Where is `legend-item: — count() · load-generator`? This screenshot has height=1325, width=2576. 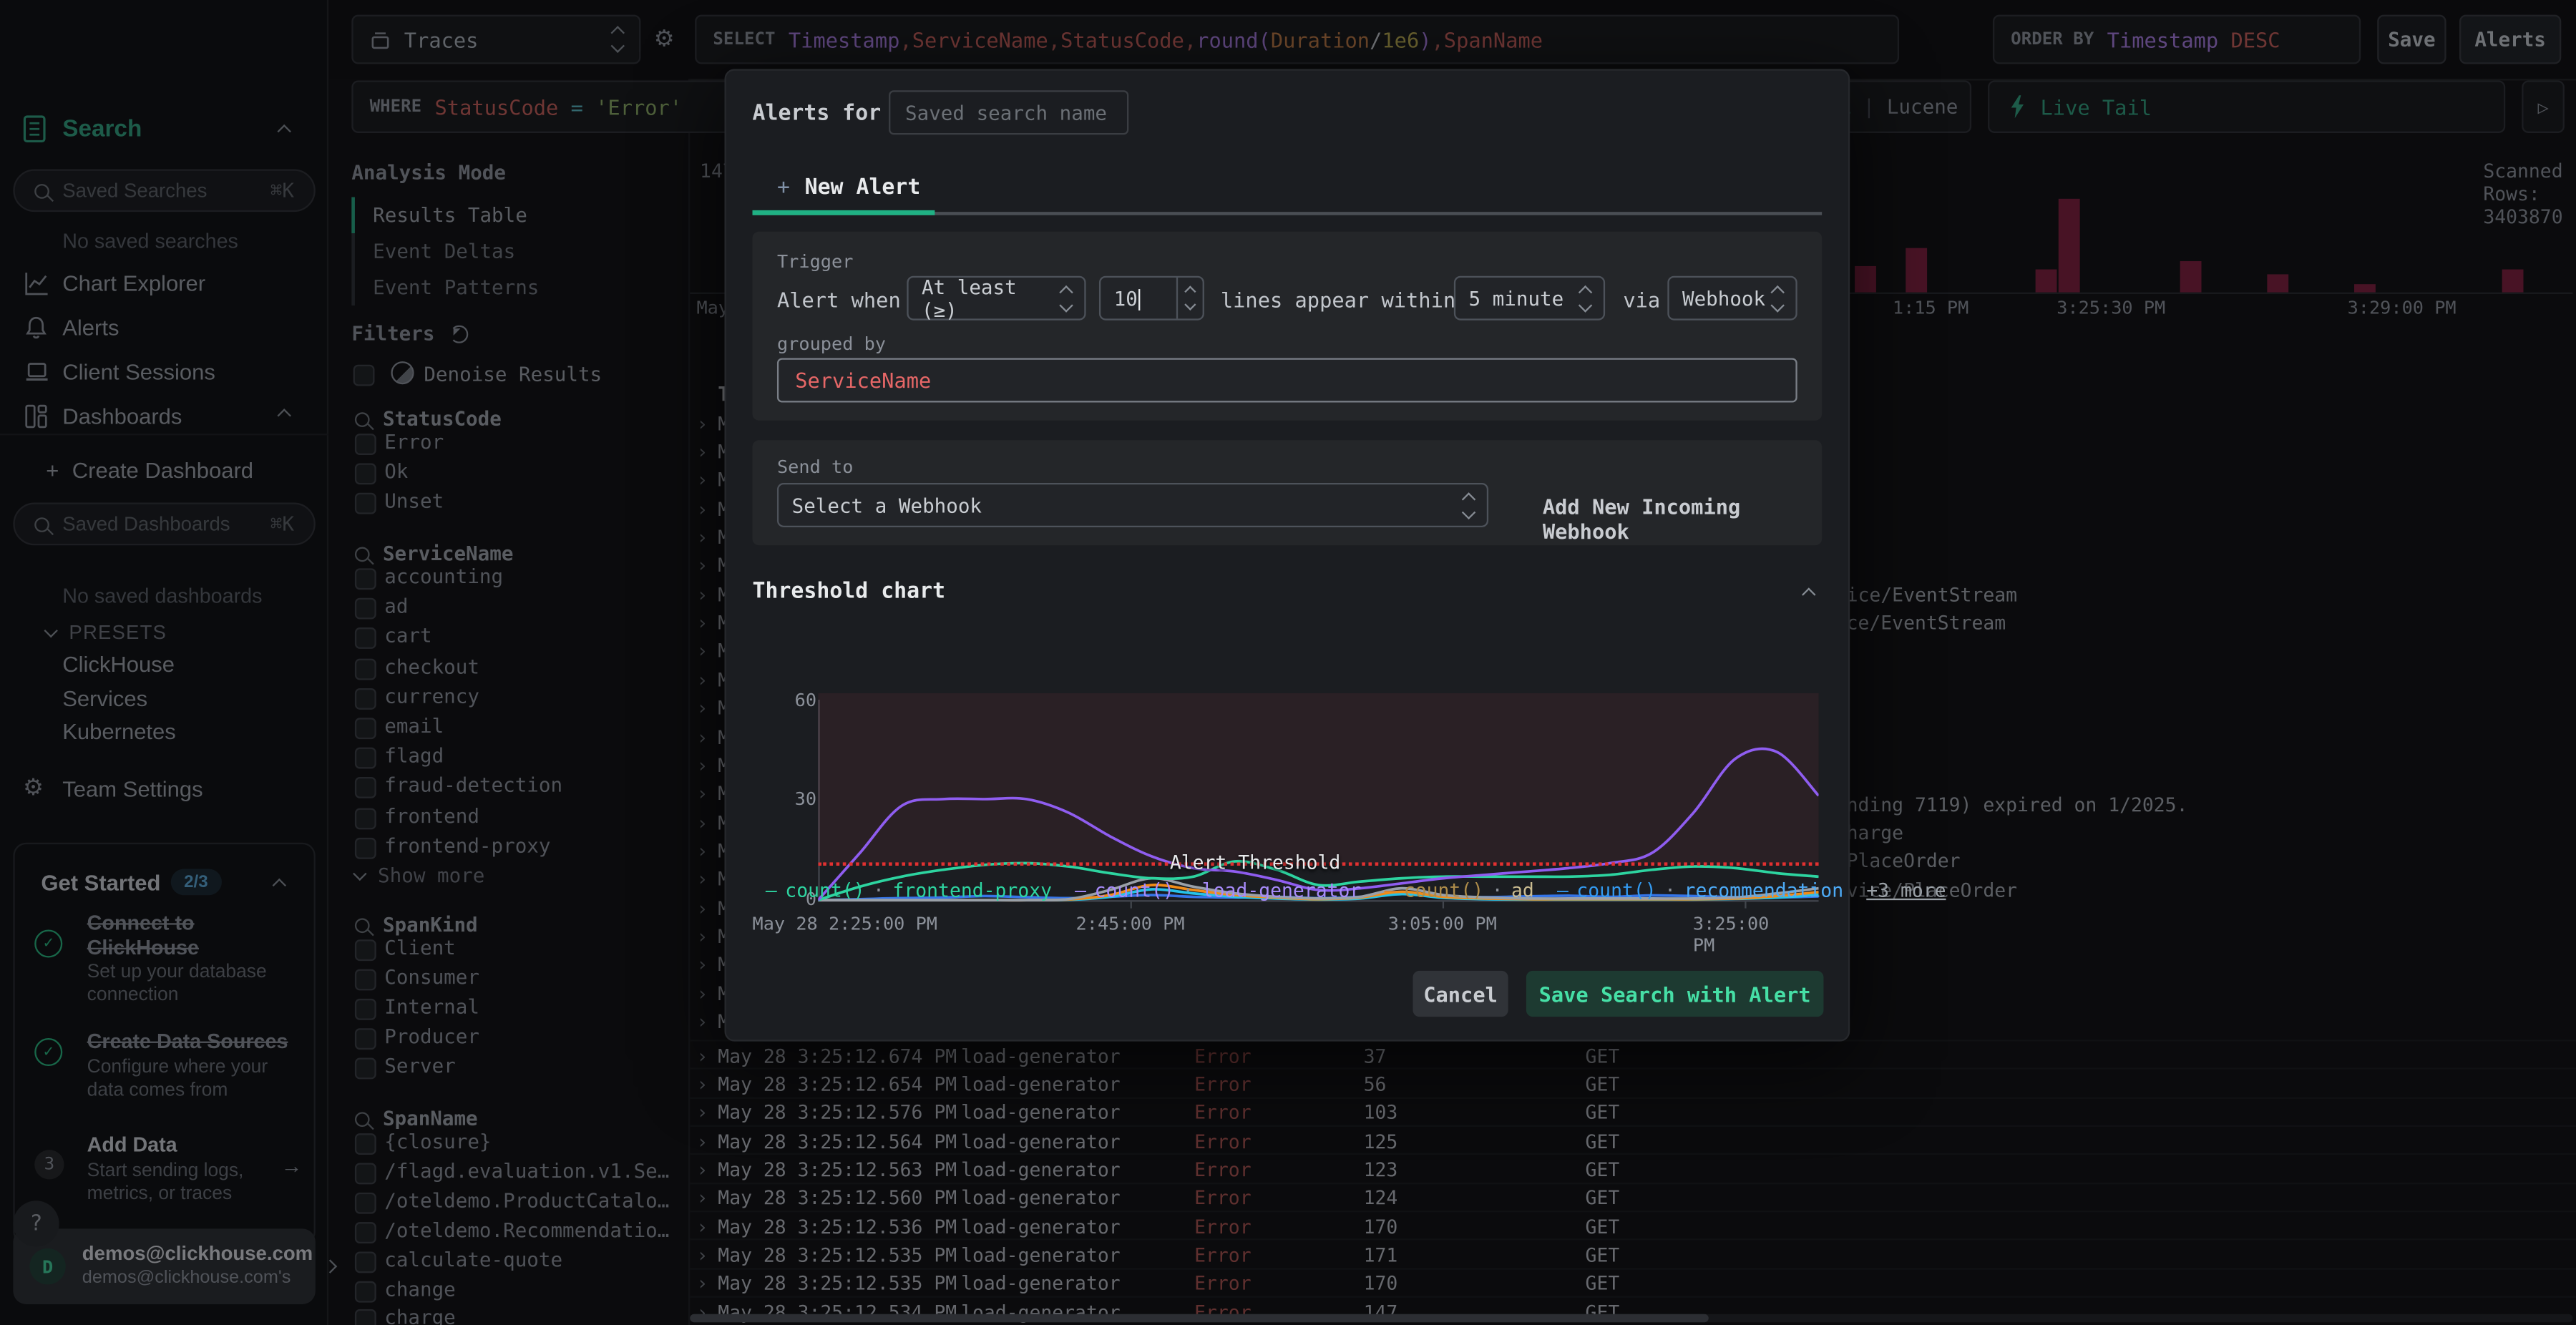
legend-item: — count() · load-generator is located at coordinates (1218, 890).